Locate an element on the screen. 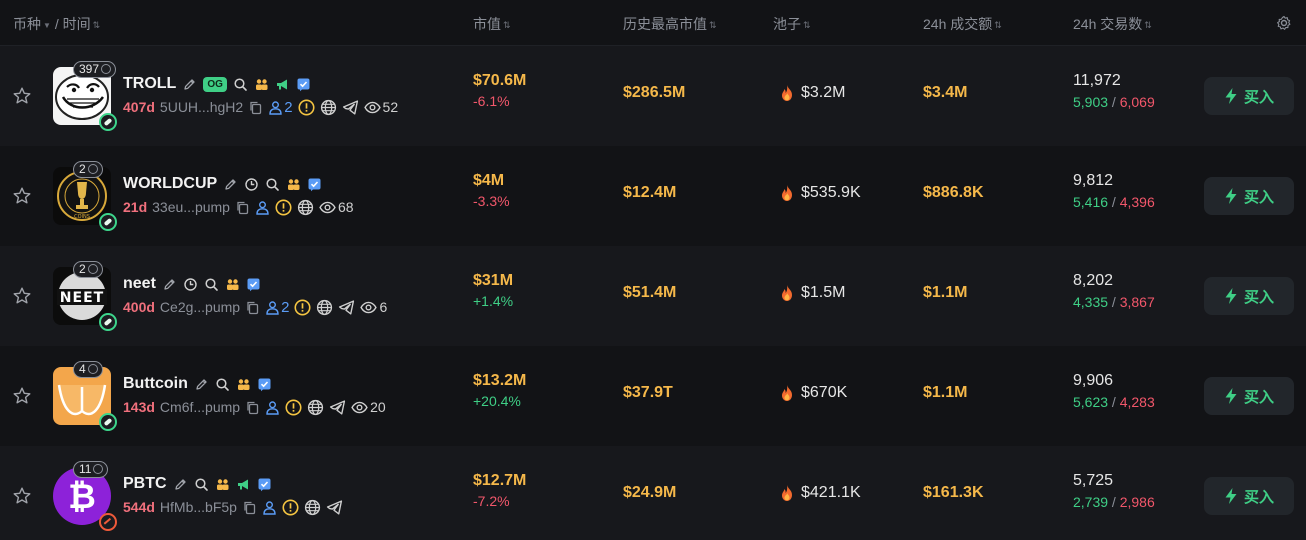  gear-icon is located at coordinates (1284, 23).